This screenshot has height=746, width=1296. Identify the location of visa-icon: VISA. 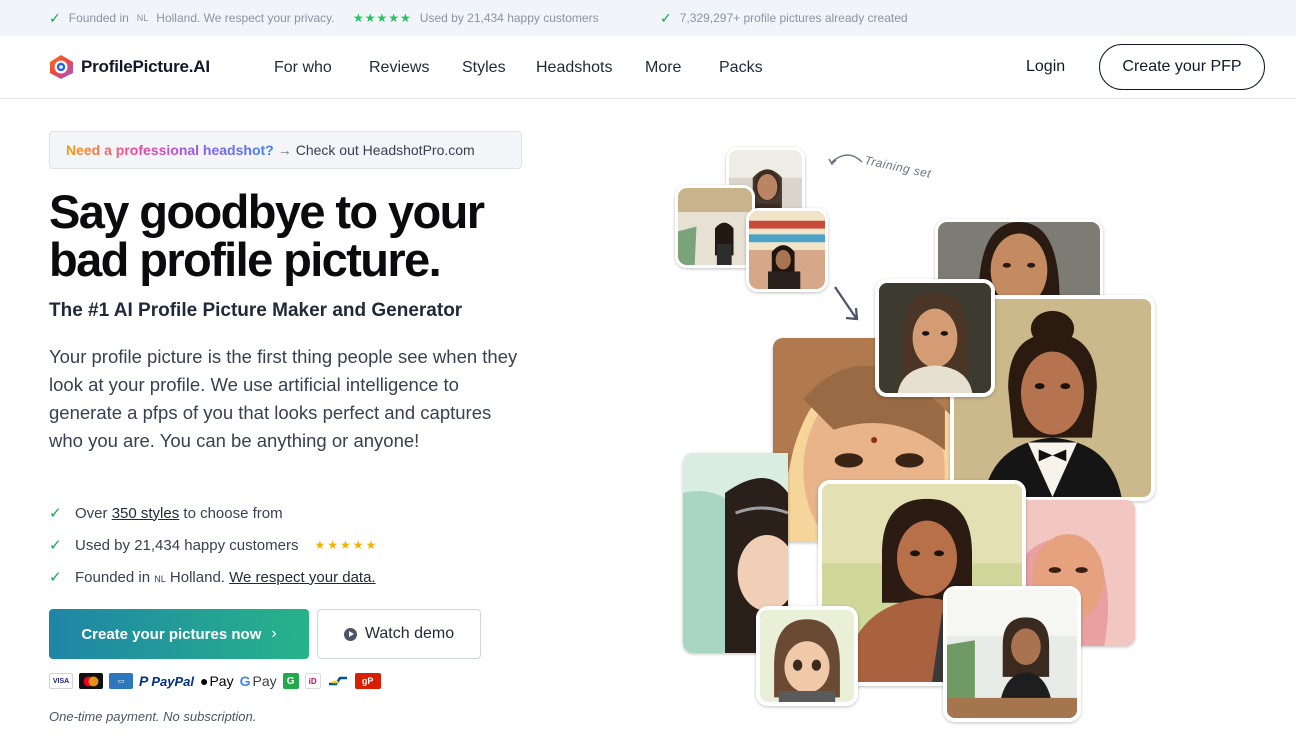
(61, 681).